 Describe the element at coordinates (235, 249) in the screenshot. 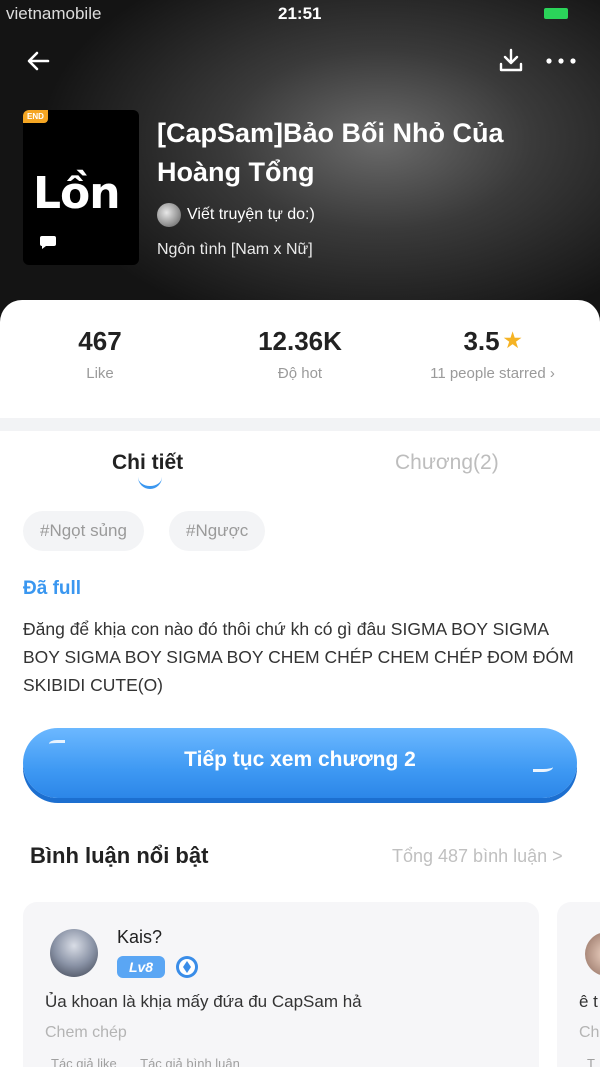

I see `genre-label: Ngôn tình [Nam x Nữ]` at that location.